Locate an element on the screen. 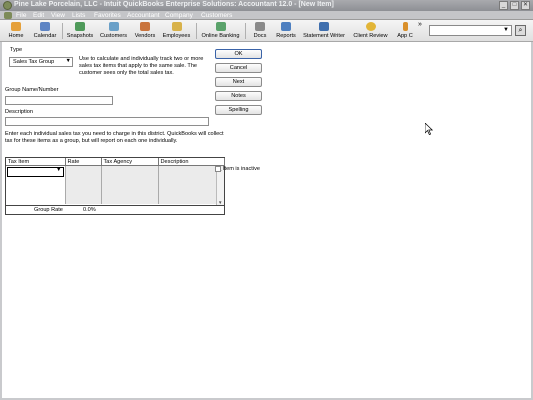  column-header-tax-agency: Tax Agency is located at coordinates (130, 162).